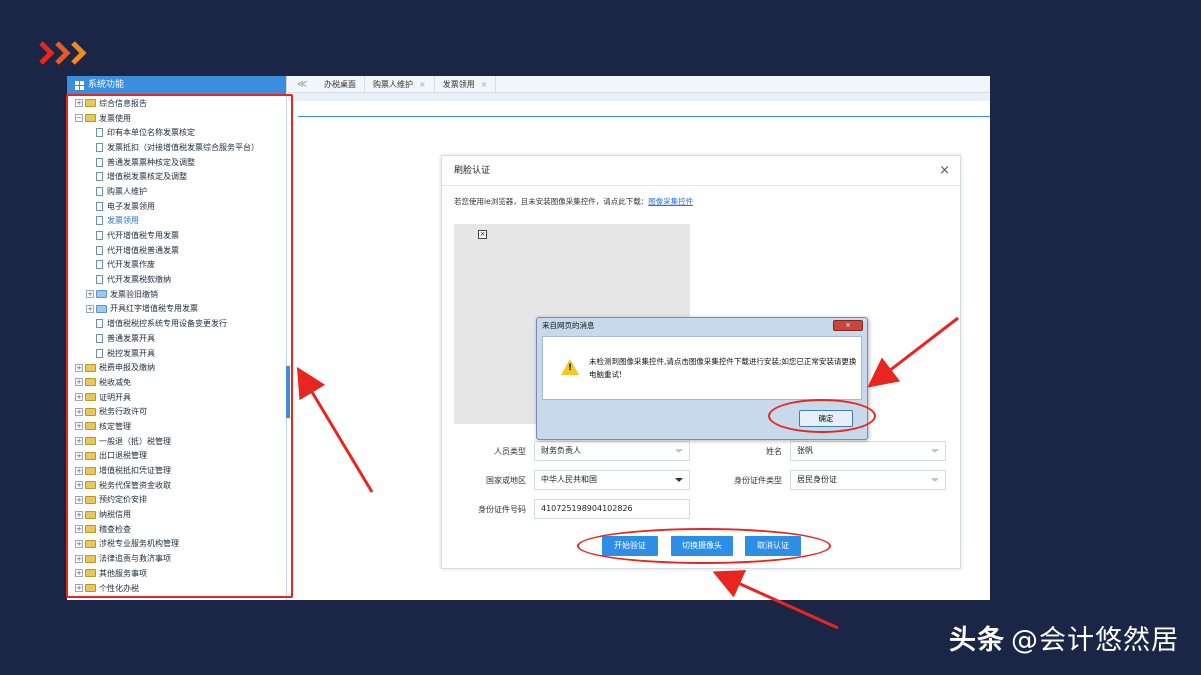 The height and width of the screenshot is (675, 1201). Describe the element at coordinates (176, 85) in the screenshot. I see `tree-header: 系统功能` at that location.